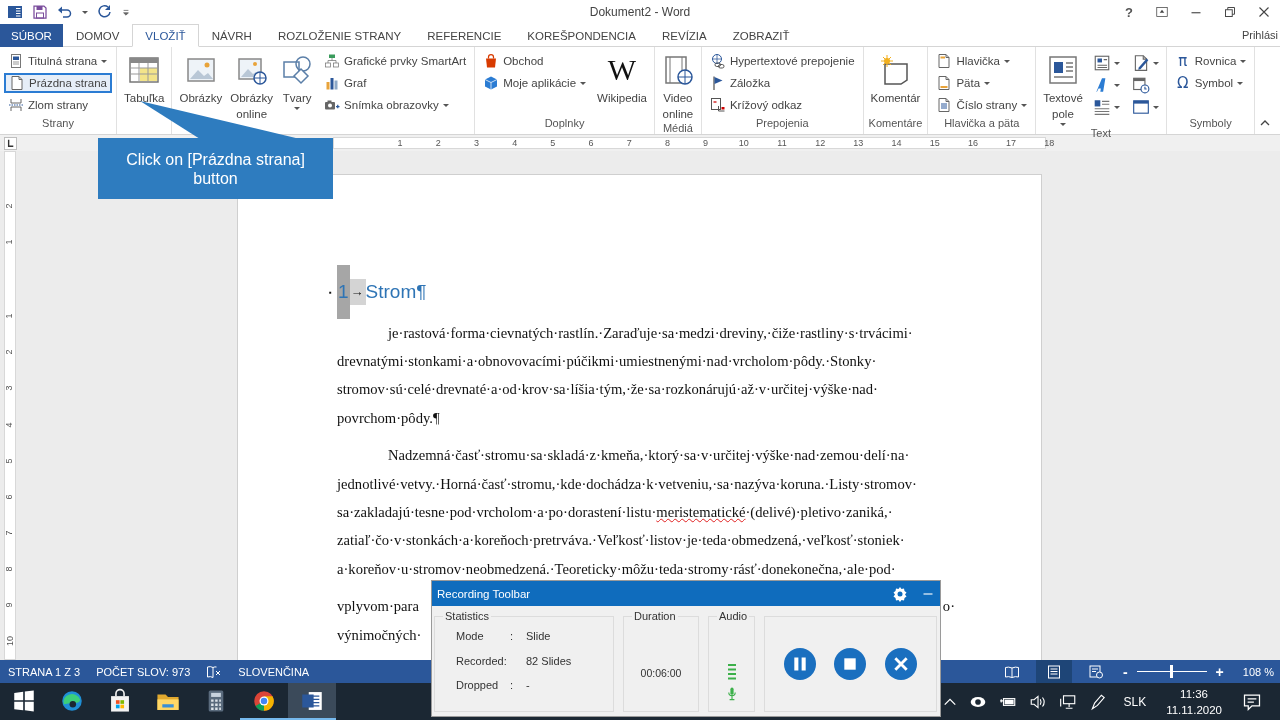 This screenshot has height=720, width=1280. What do you see at coordinates (1260, 35) in the screenshot?
I see `sign-in-link: Prihlási` at bounding box center [1260, 35].